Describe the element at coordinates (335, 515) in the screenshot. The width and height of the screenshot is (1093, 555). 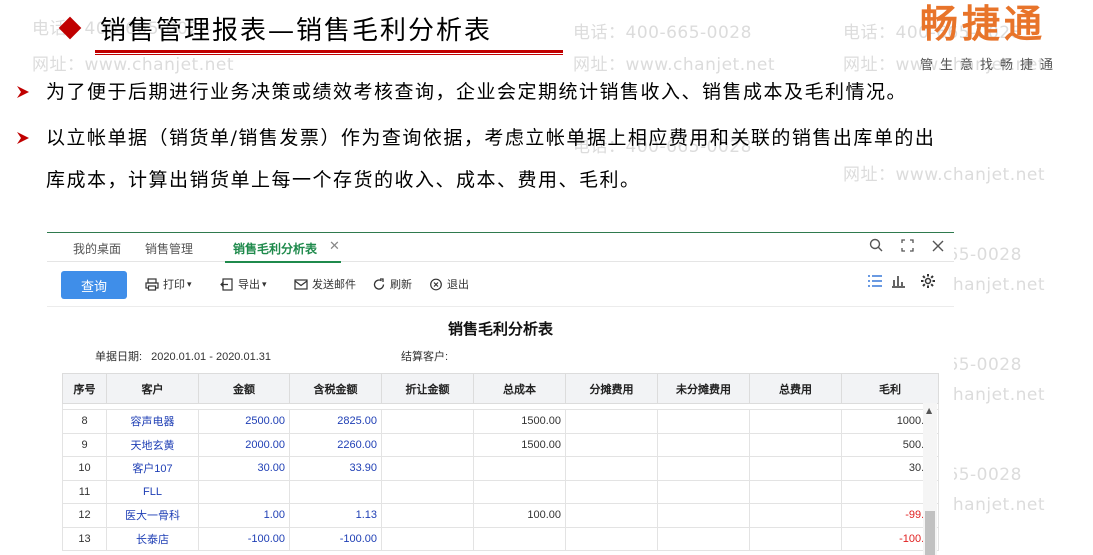
I see `tax-amount-cell: 1.13` at that location.